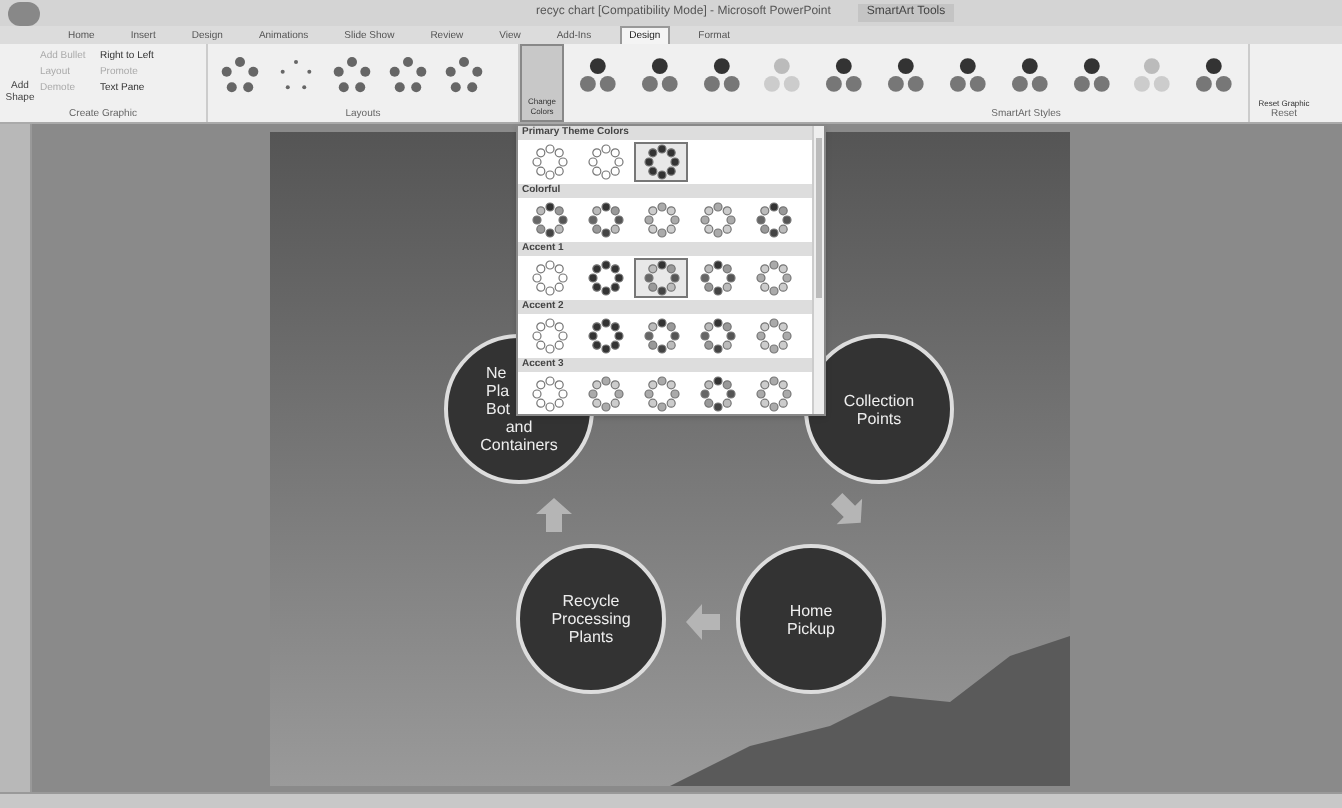 This screenshot has width=1342, height=808. What do you see at coordinates (591, 619) in the screenshot?
I see `node-label: Processing` at bounding box center [591, 619].